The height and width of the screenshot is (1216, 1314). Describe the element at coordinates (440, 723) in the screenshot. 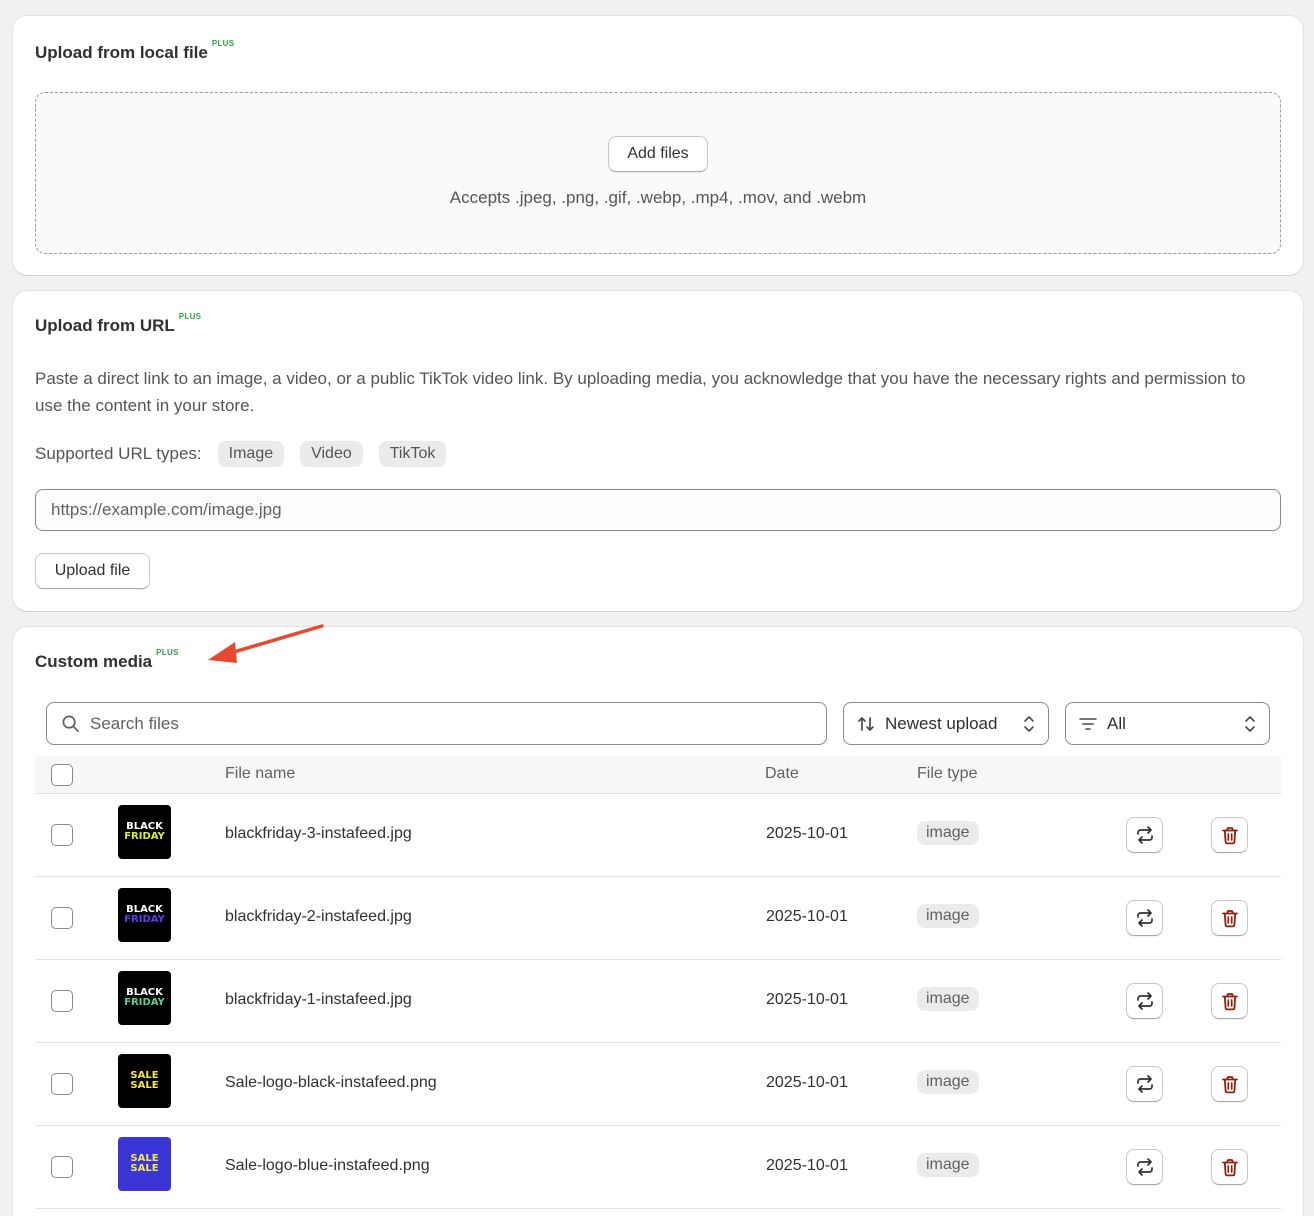

I see `search-input` at that location.